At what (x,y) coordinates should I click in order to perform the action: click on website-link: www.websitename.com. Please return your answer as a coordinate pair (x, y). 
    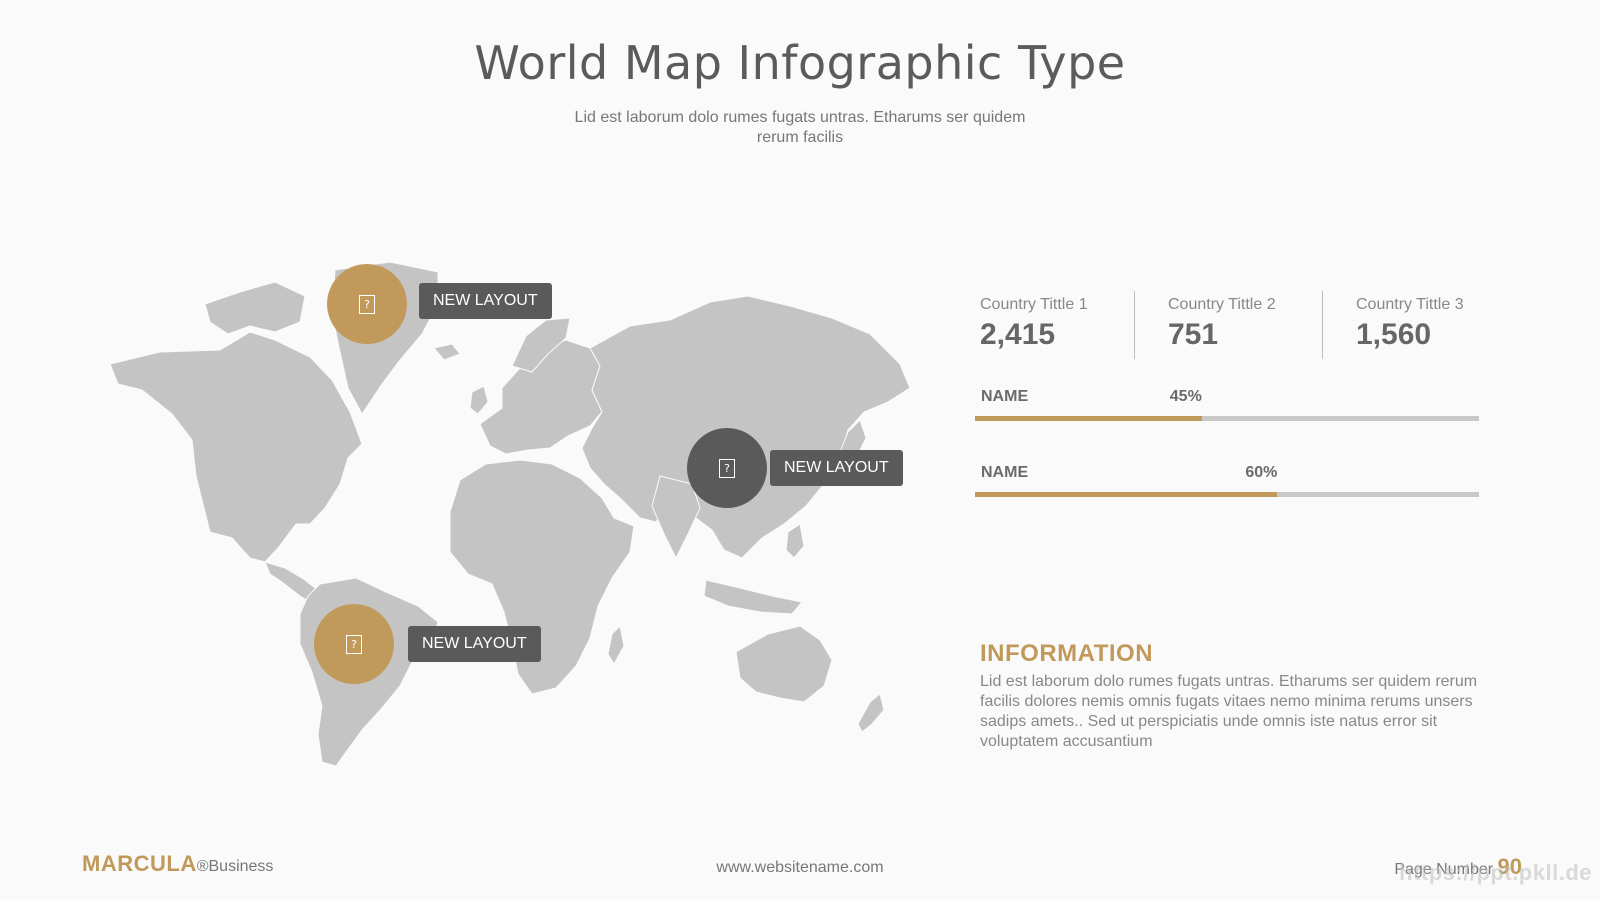
    Looking at the image, I should click on (800, 868).